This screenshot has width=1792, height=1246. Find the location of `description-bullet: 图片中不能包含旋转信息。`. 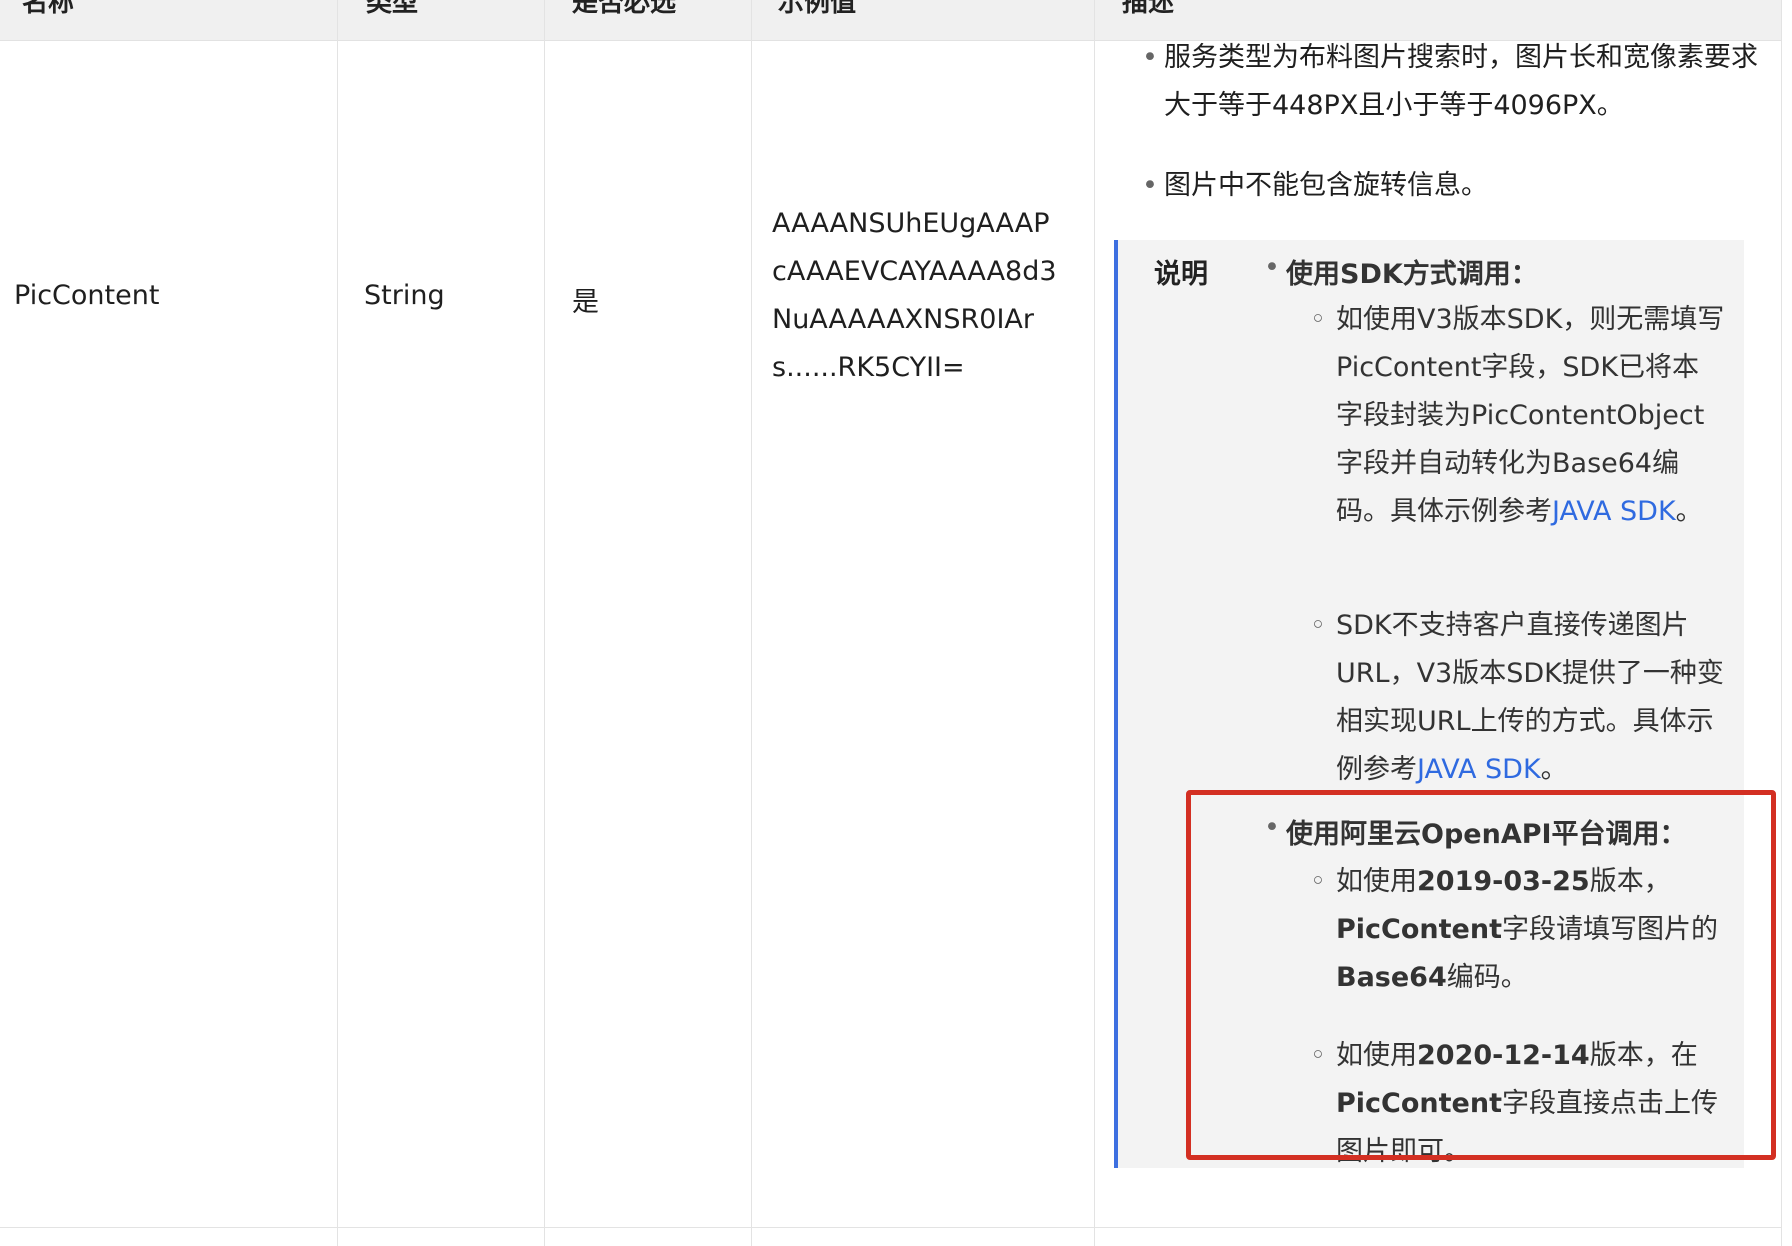

description-bullet: 图片中不能包含旋转信息。 is located at coordinates (1453, 186).